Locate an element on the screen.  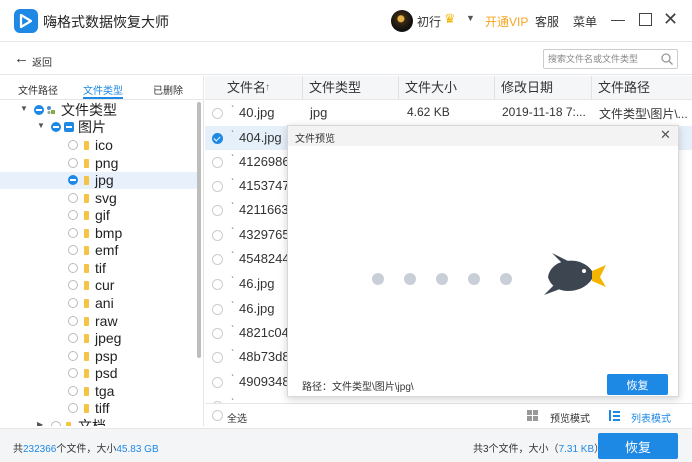
list-mode-button: 列表模式 is located at coordinates (651, 417).